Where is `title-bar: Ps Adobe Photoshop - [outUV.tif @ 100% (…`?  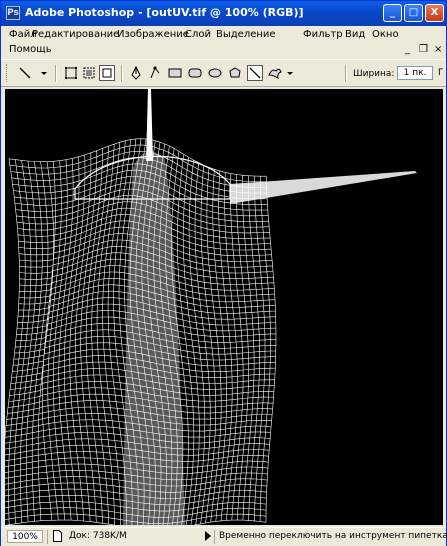 title-bar: Ps Adobe Photoshop - [outUV.tif @ 100% (… is located at coordinates (223, 13).